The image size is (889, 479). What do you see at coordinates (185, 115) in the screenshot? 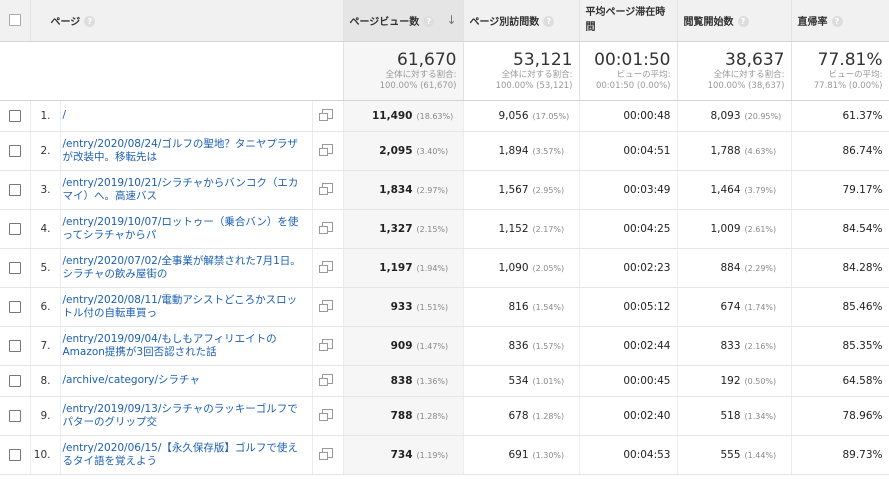
I see `page-path-link: /` at bounding box center [185, 115].